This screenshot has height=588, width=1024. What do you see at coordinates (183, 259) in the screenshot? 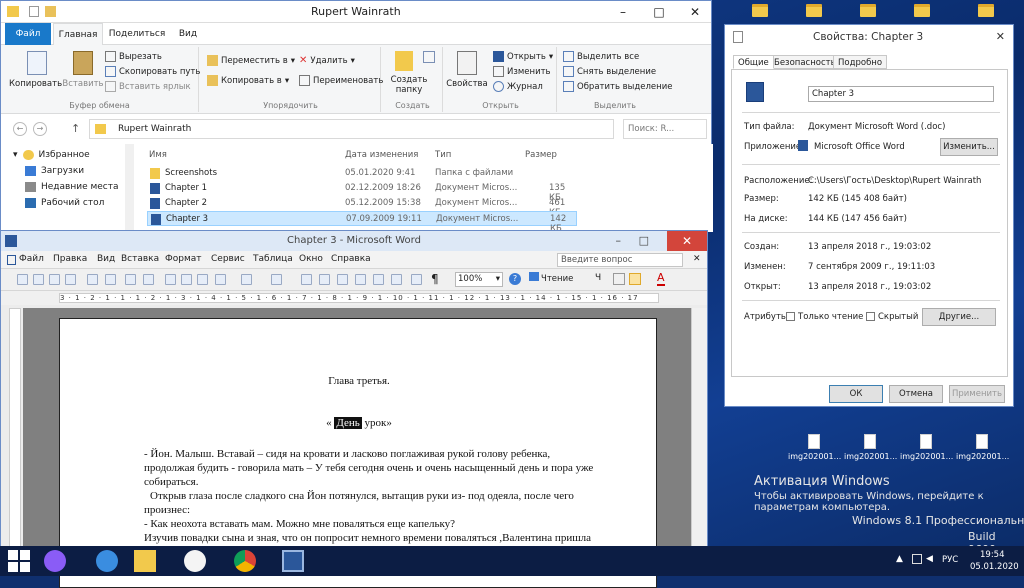
I see `menu-format: Формат` at bounding box center [183, 259].